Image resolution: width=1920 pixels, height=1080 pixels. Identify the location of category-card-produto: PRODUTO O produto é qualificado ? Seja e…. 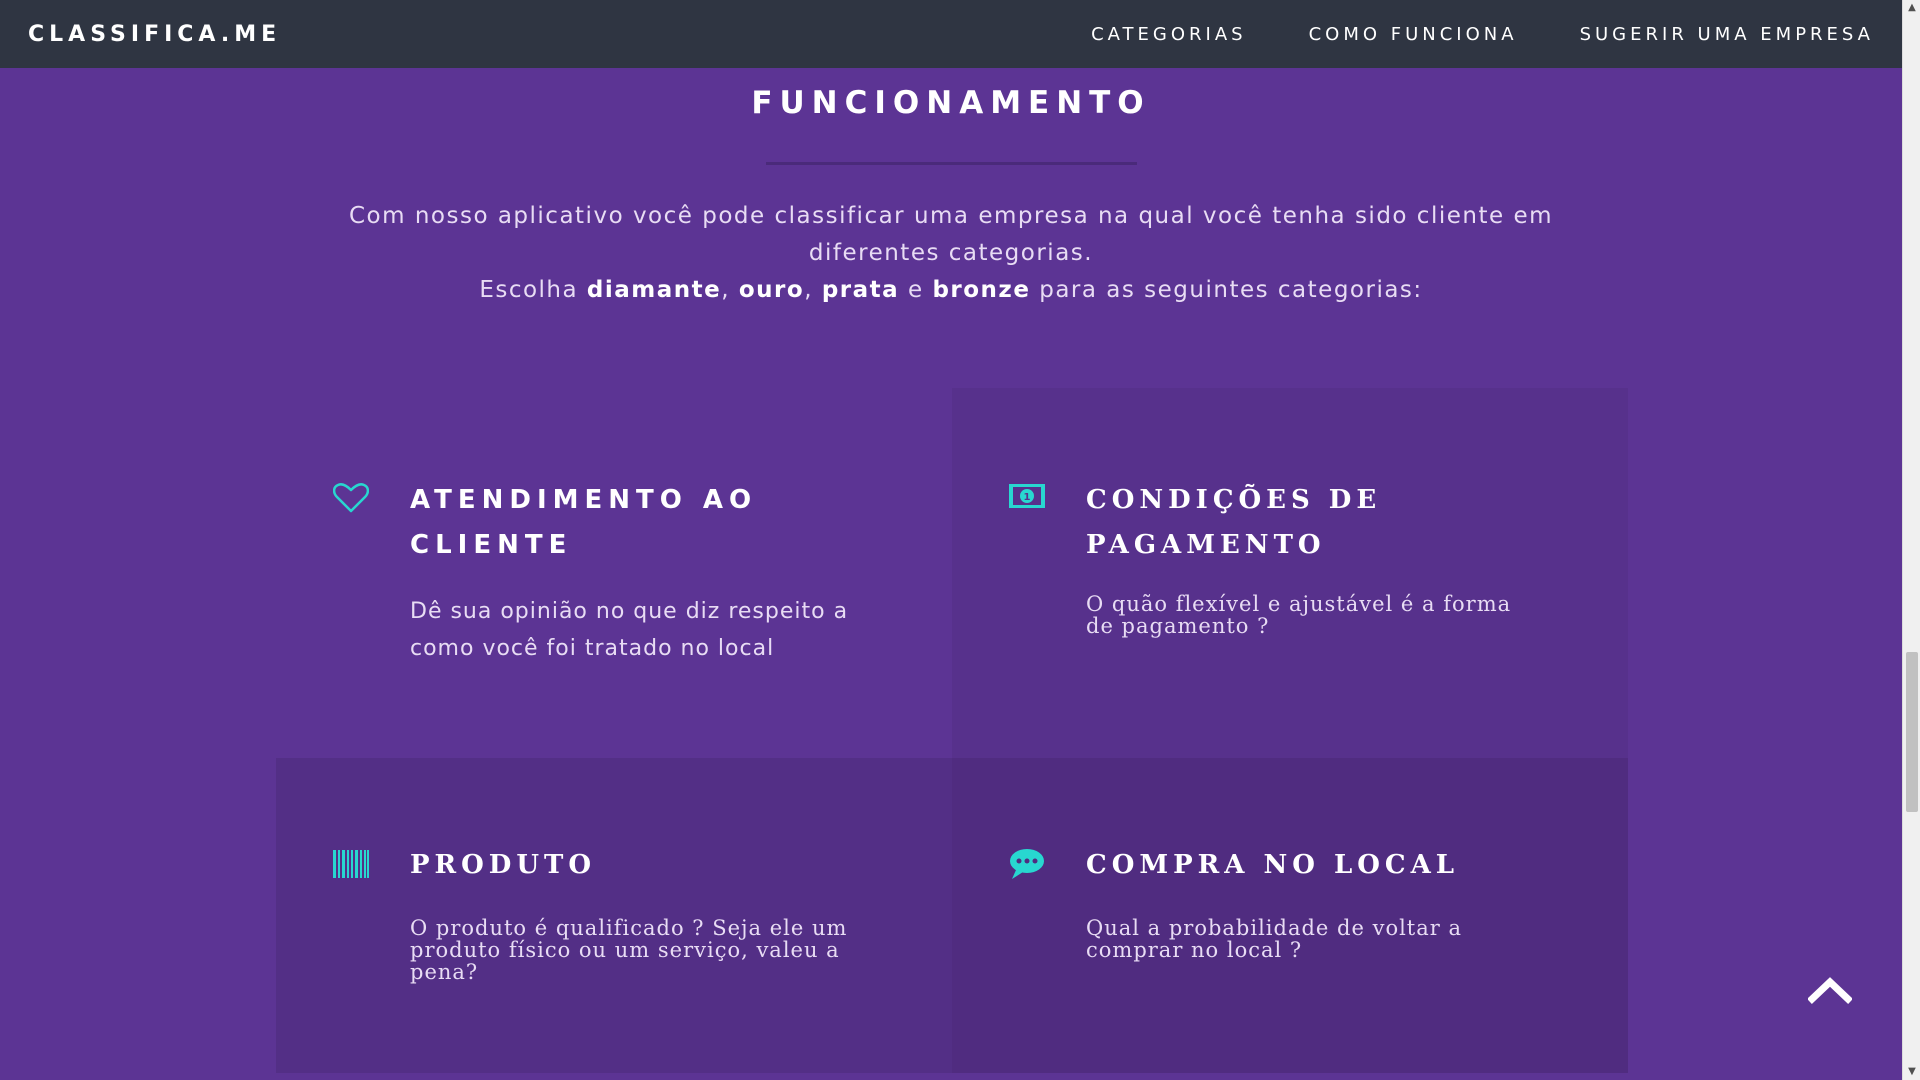
(614, 915).